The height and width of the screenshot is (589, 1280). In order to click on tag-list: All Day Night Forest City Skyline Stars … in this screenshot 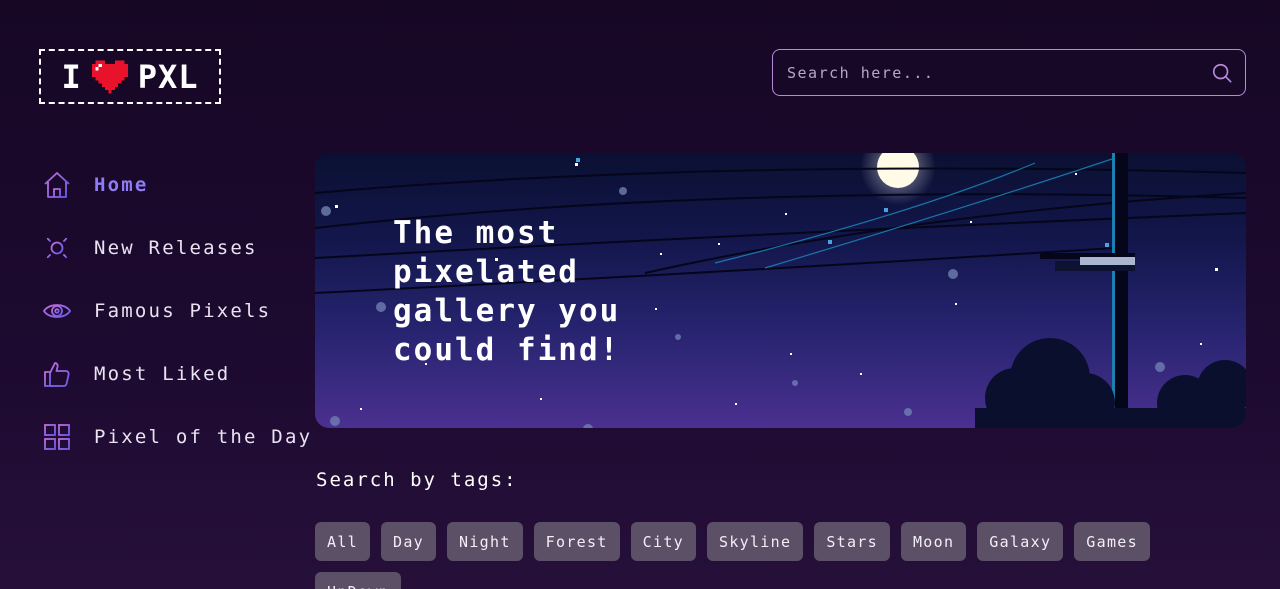, I will do `click(765, 555)`.